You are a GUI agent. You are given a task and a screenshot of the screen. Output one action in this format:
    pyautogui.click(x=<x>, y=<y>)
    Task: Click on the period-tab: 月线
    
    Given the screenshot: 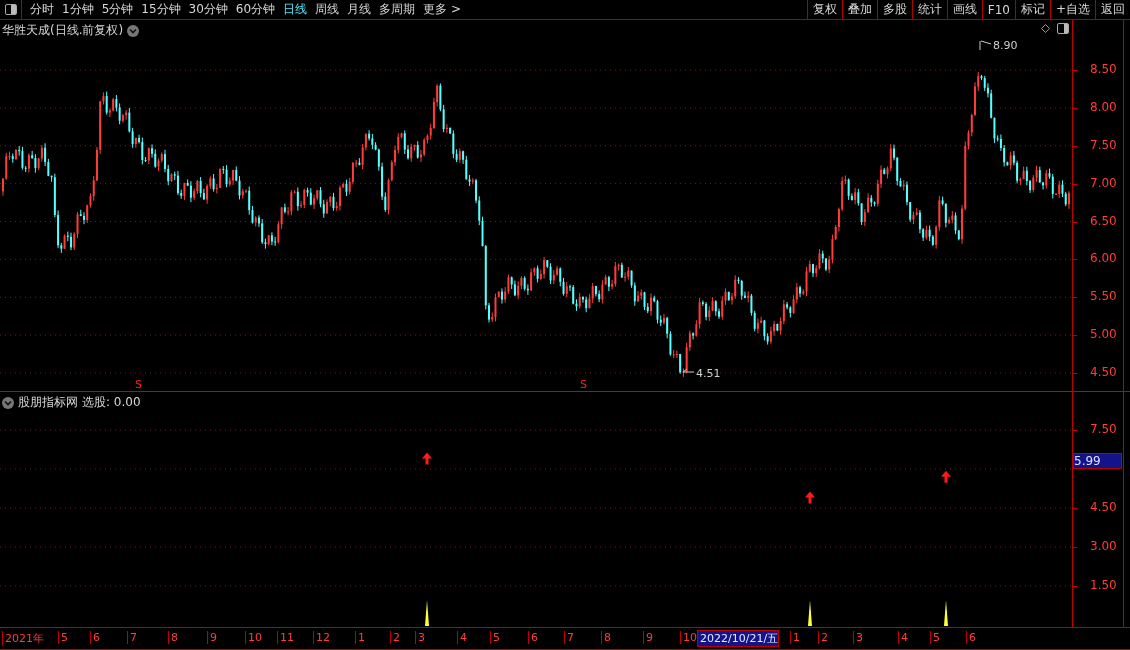 What is the action you would take?
    pyautogui.click(x=359, y=9)
    